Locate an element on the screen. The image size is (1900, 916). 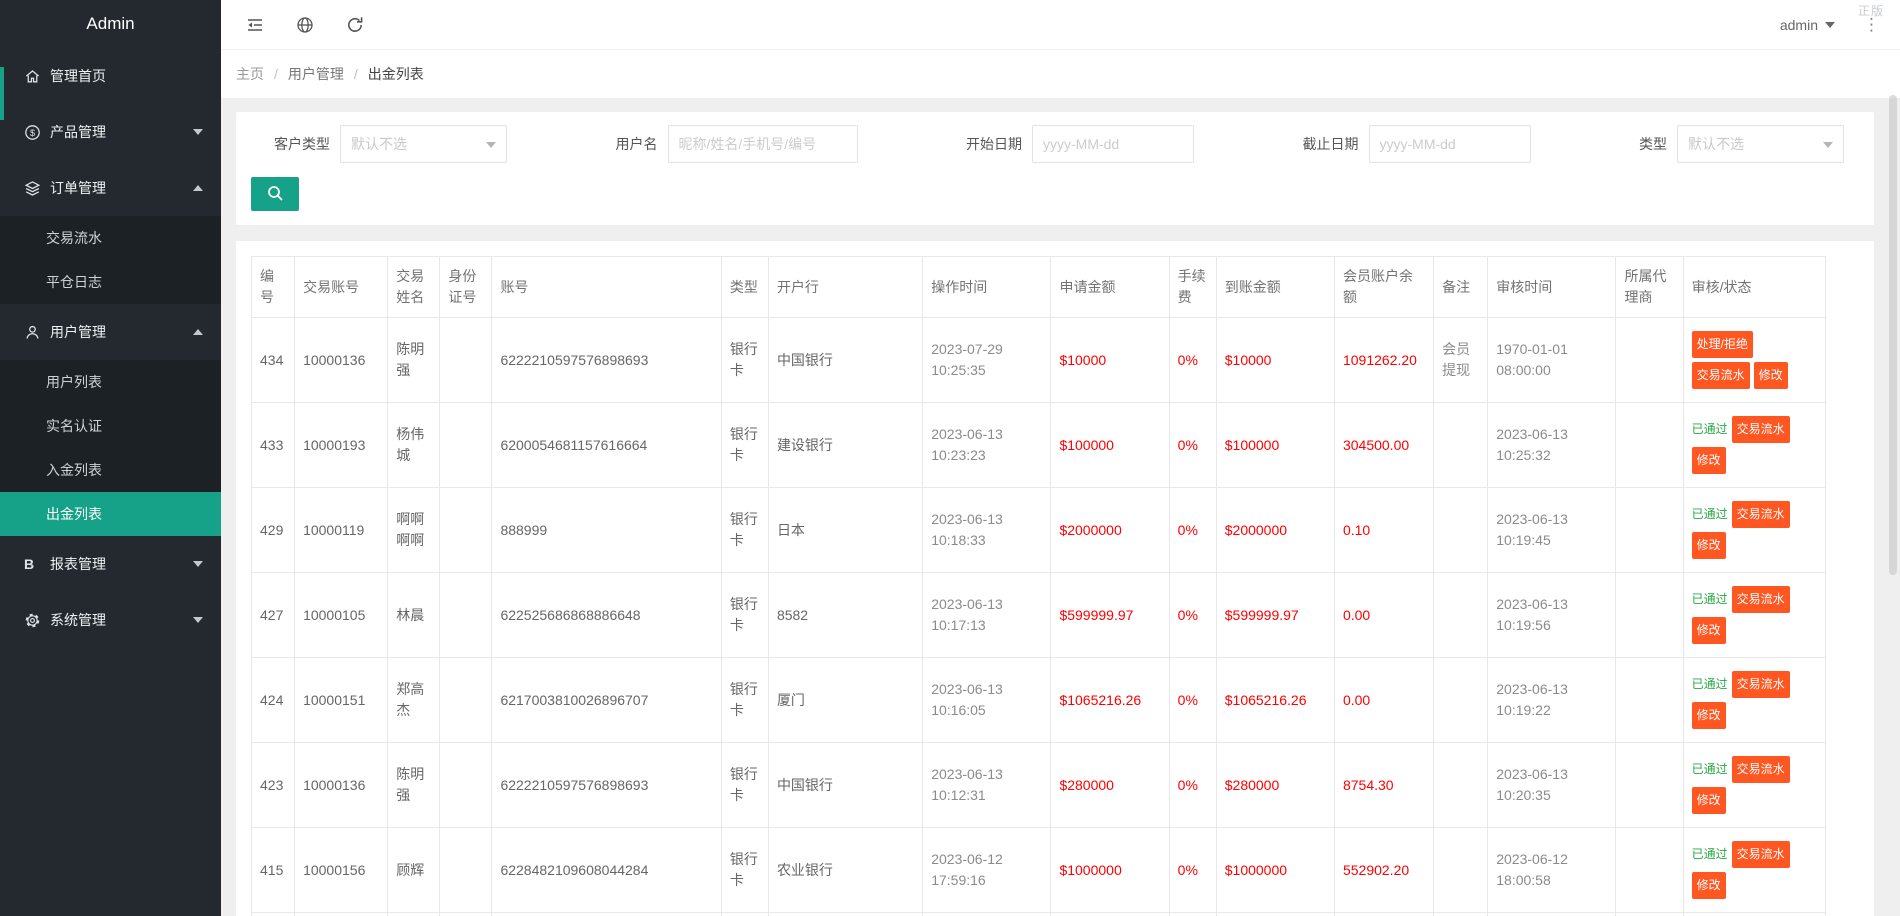
sidebar-item-5: B 报表管理 is located at coordinates (110, 564).